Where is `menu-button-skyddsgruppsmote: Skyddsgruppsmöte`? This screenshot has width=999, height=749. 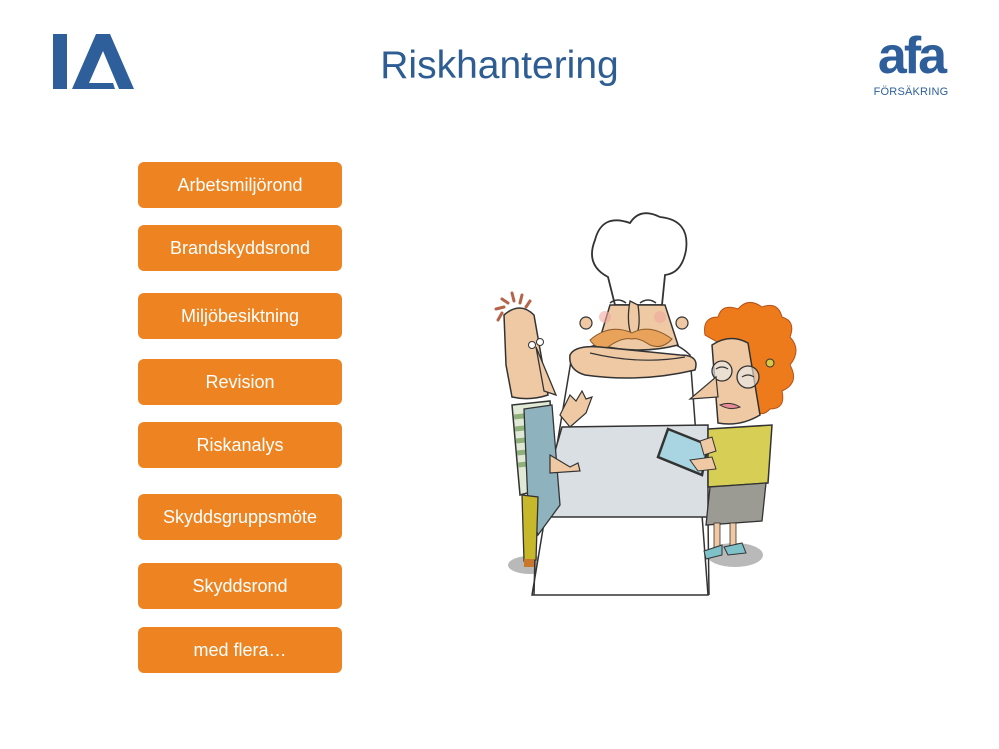
menu-button-skyddsgruppsmote: Skyddsgruppsmöte is located at coordinates (240, 517).